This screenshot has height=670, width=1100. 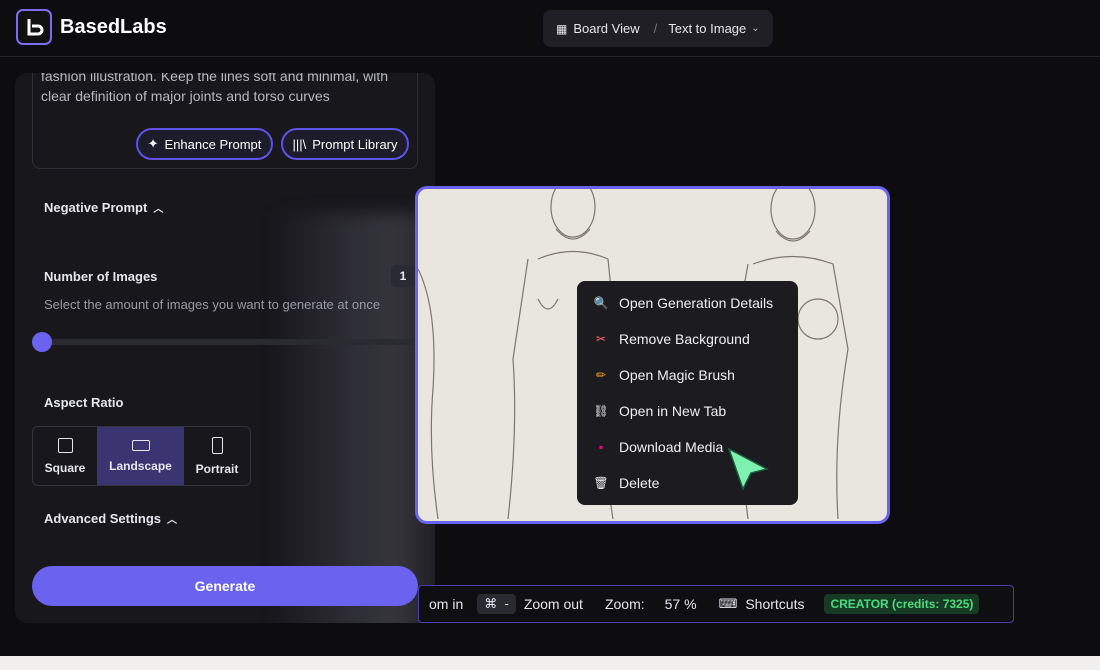 I want to click on aspect-square-option: Square, so click(x=65, y=456).